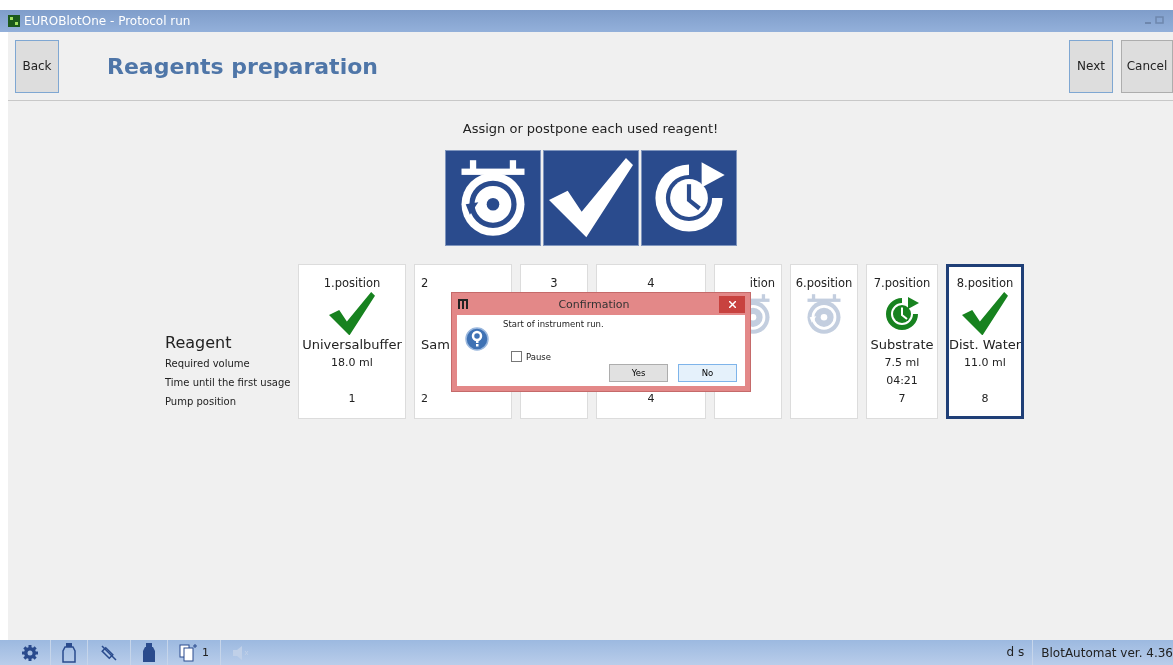 This screenshot has width=1173, height=665. I want to click on version-text: BlotAutomat ver. 4.36, so click(1106, 652).